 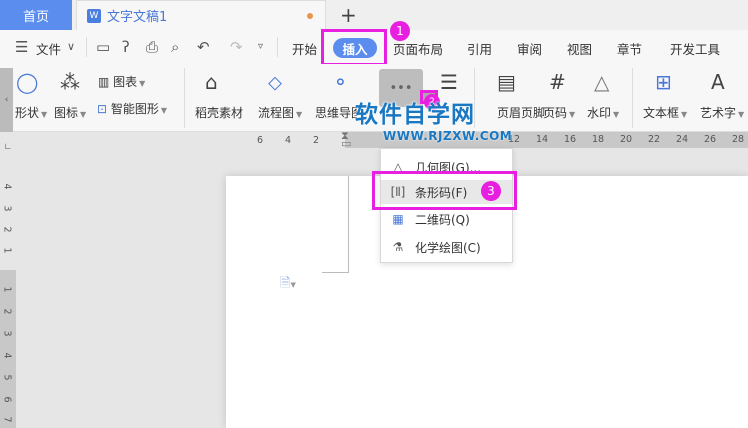 I want to click on new-tab-button: +, so click(x=348, y=15).